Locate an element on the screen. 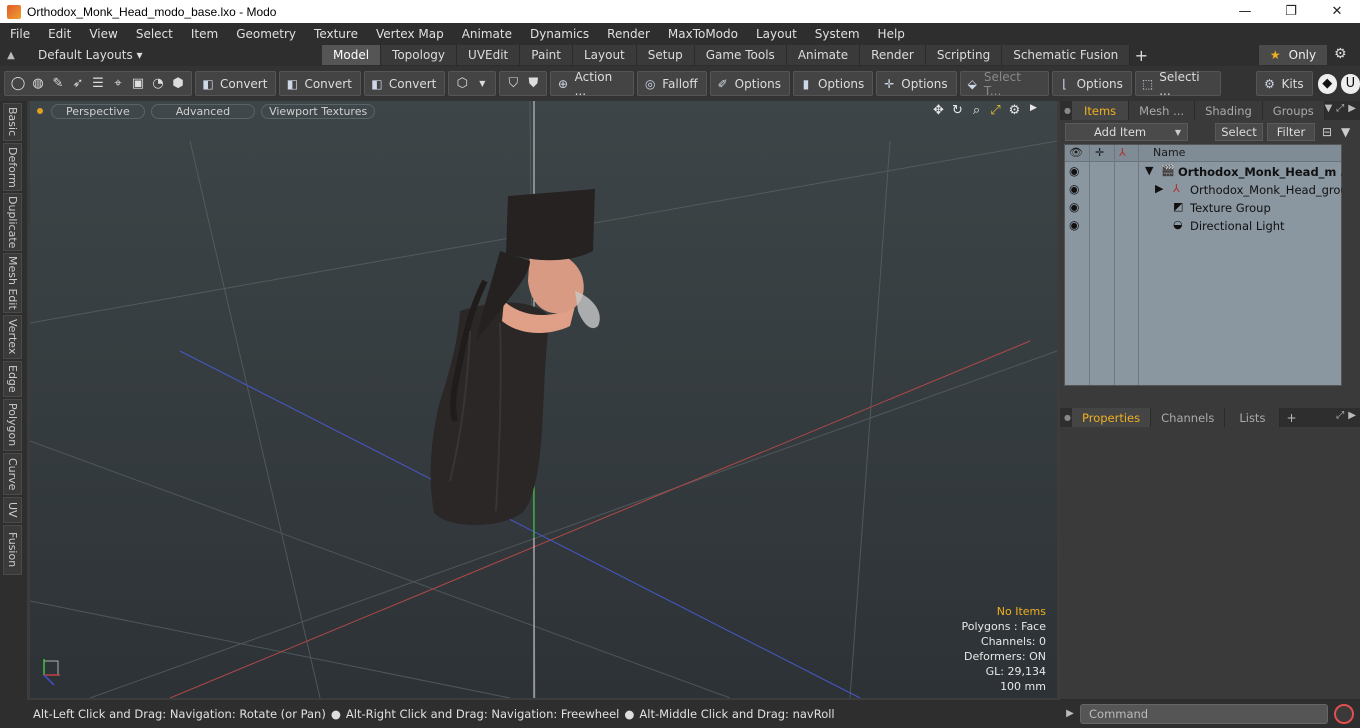 The height and width of the screenshot is (728, 1360). tab-properties: Properties is located at coordinates (1112, 417).